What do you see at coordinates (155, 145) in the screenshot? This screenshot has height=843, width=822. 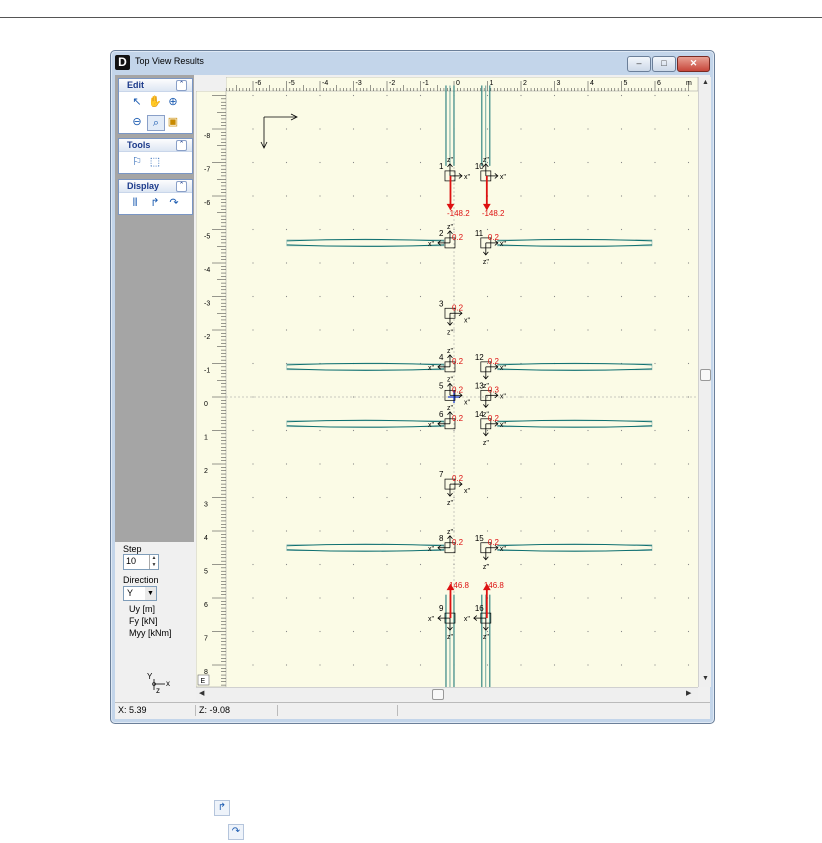 I see `tools-group-header: Tools ⌃` at bounding box center [155, 145].